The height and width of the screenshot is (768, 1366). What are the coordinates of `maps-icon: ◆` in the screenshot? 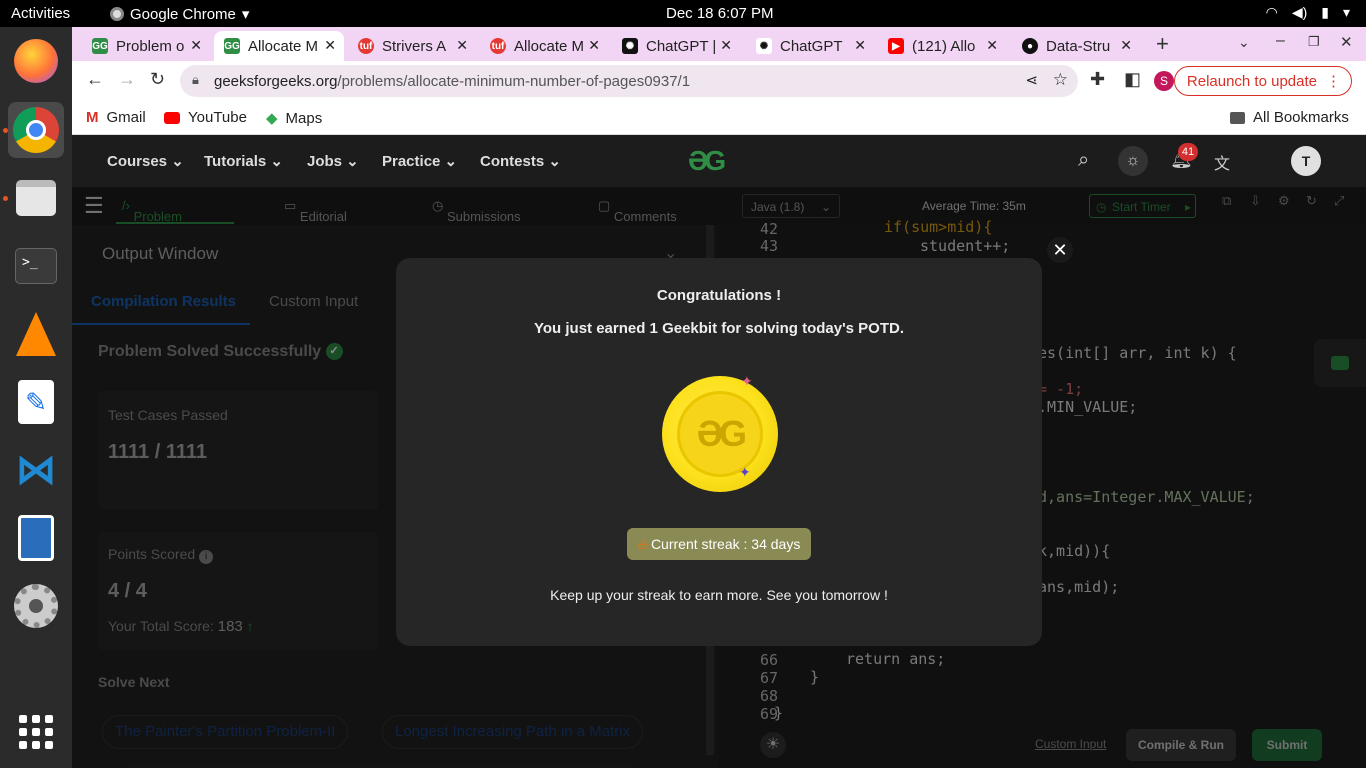 It's located at (272, 118).